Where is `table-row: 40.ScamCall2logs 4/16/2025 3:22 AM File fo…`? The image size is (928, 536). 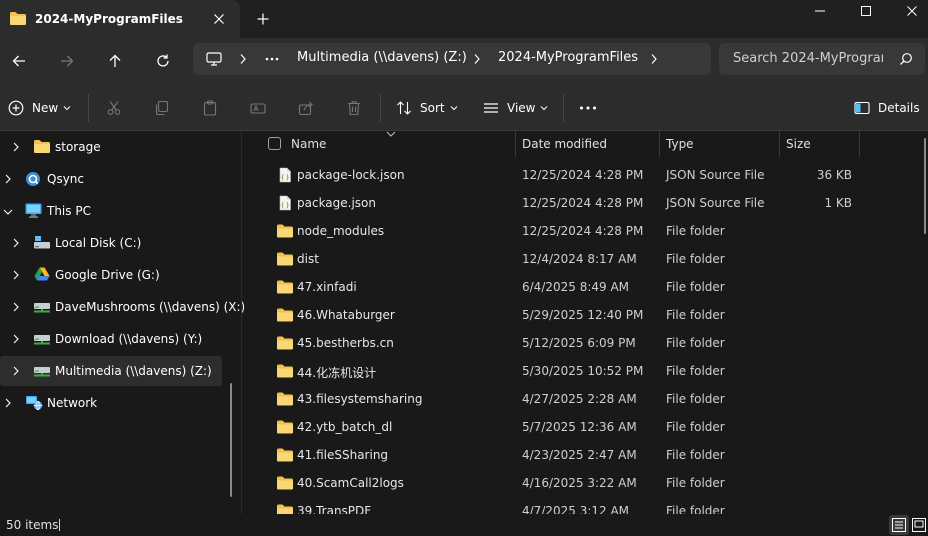
table-row: 40.ScamCall2logs 4/16/2025 3:22 AM File fo… is located at coordinates (585, 483).